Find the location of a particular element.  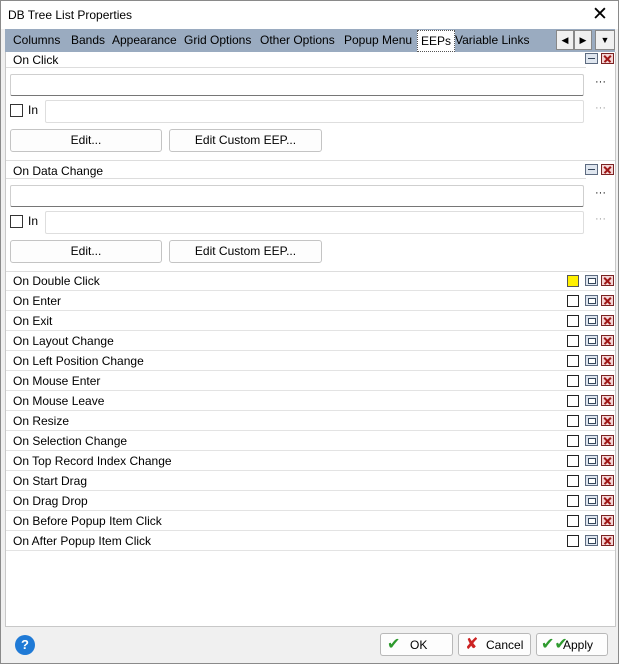

on-click-field is located at coordinates (297, 85).